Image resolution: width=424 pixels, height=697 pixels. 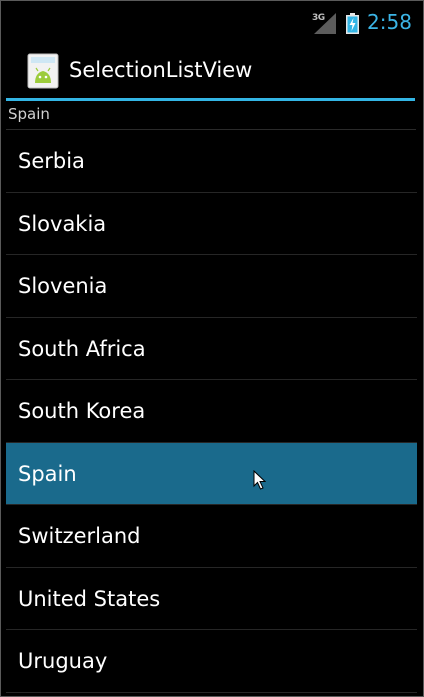 I want to click on list-item-south-korea: South Korea, so click(x=211, y=411).